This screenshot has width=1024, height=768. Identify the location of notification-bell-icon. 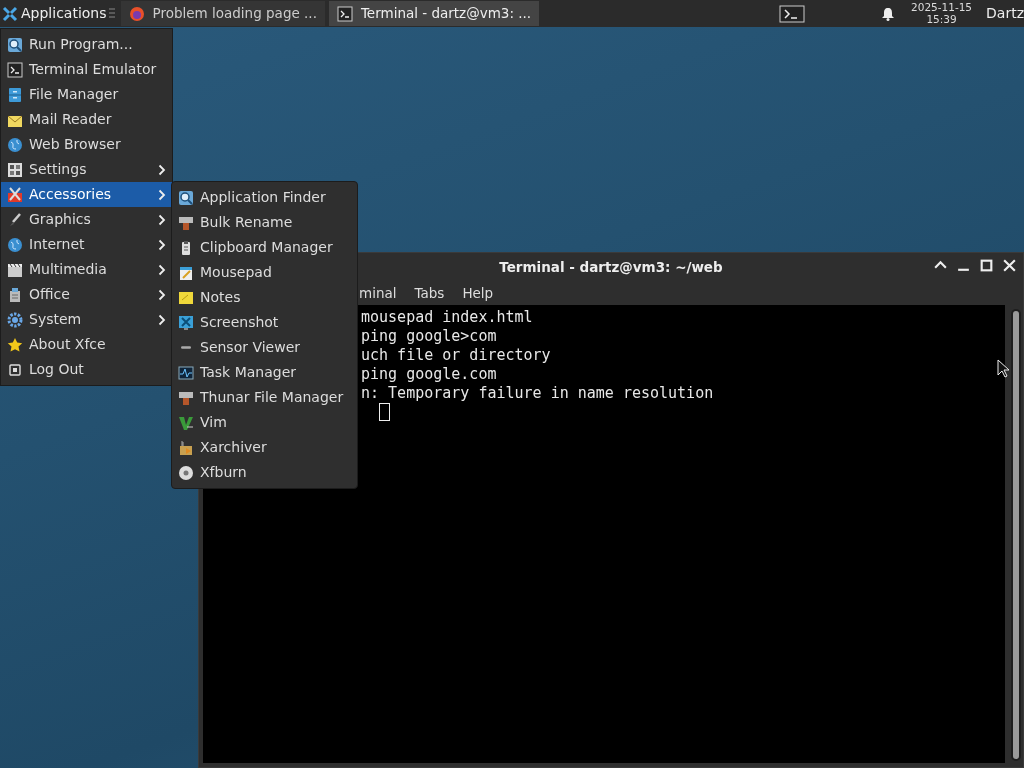
(888, 13).